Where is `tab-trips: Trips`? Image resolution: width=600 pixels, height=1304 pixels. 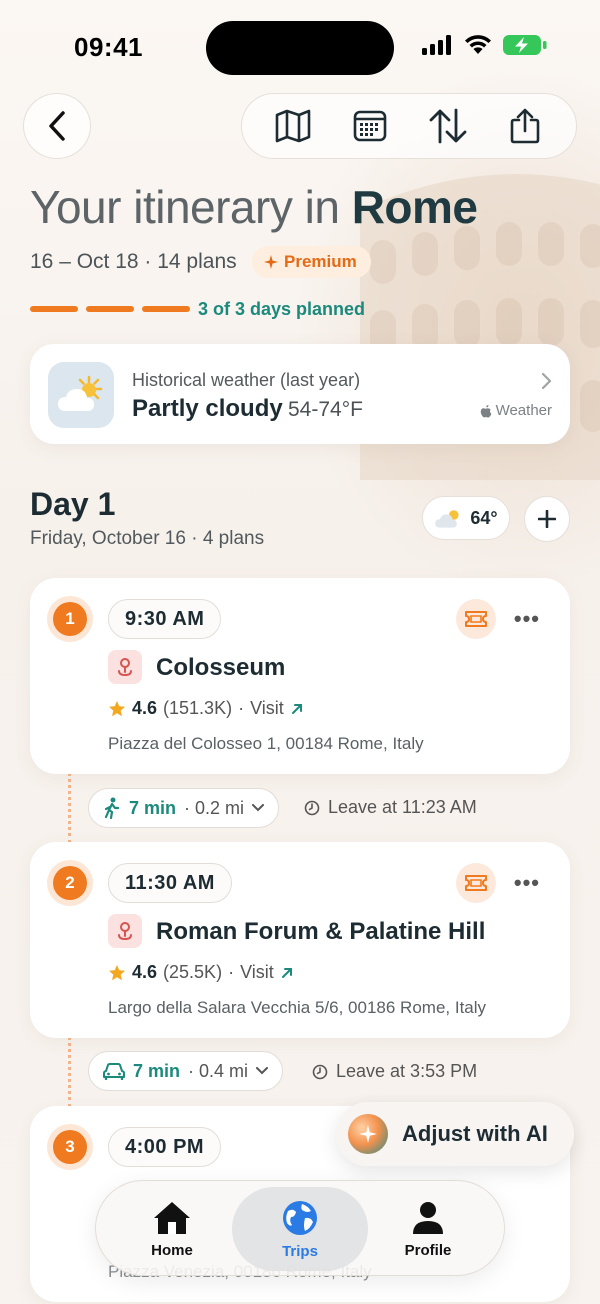
tab-trips: Trips is located at coordinates (300, 1229).